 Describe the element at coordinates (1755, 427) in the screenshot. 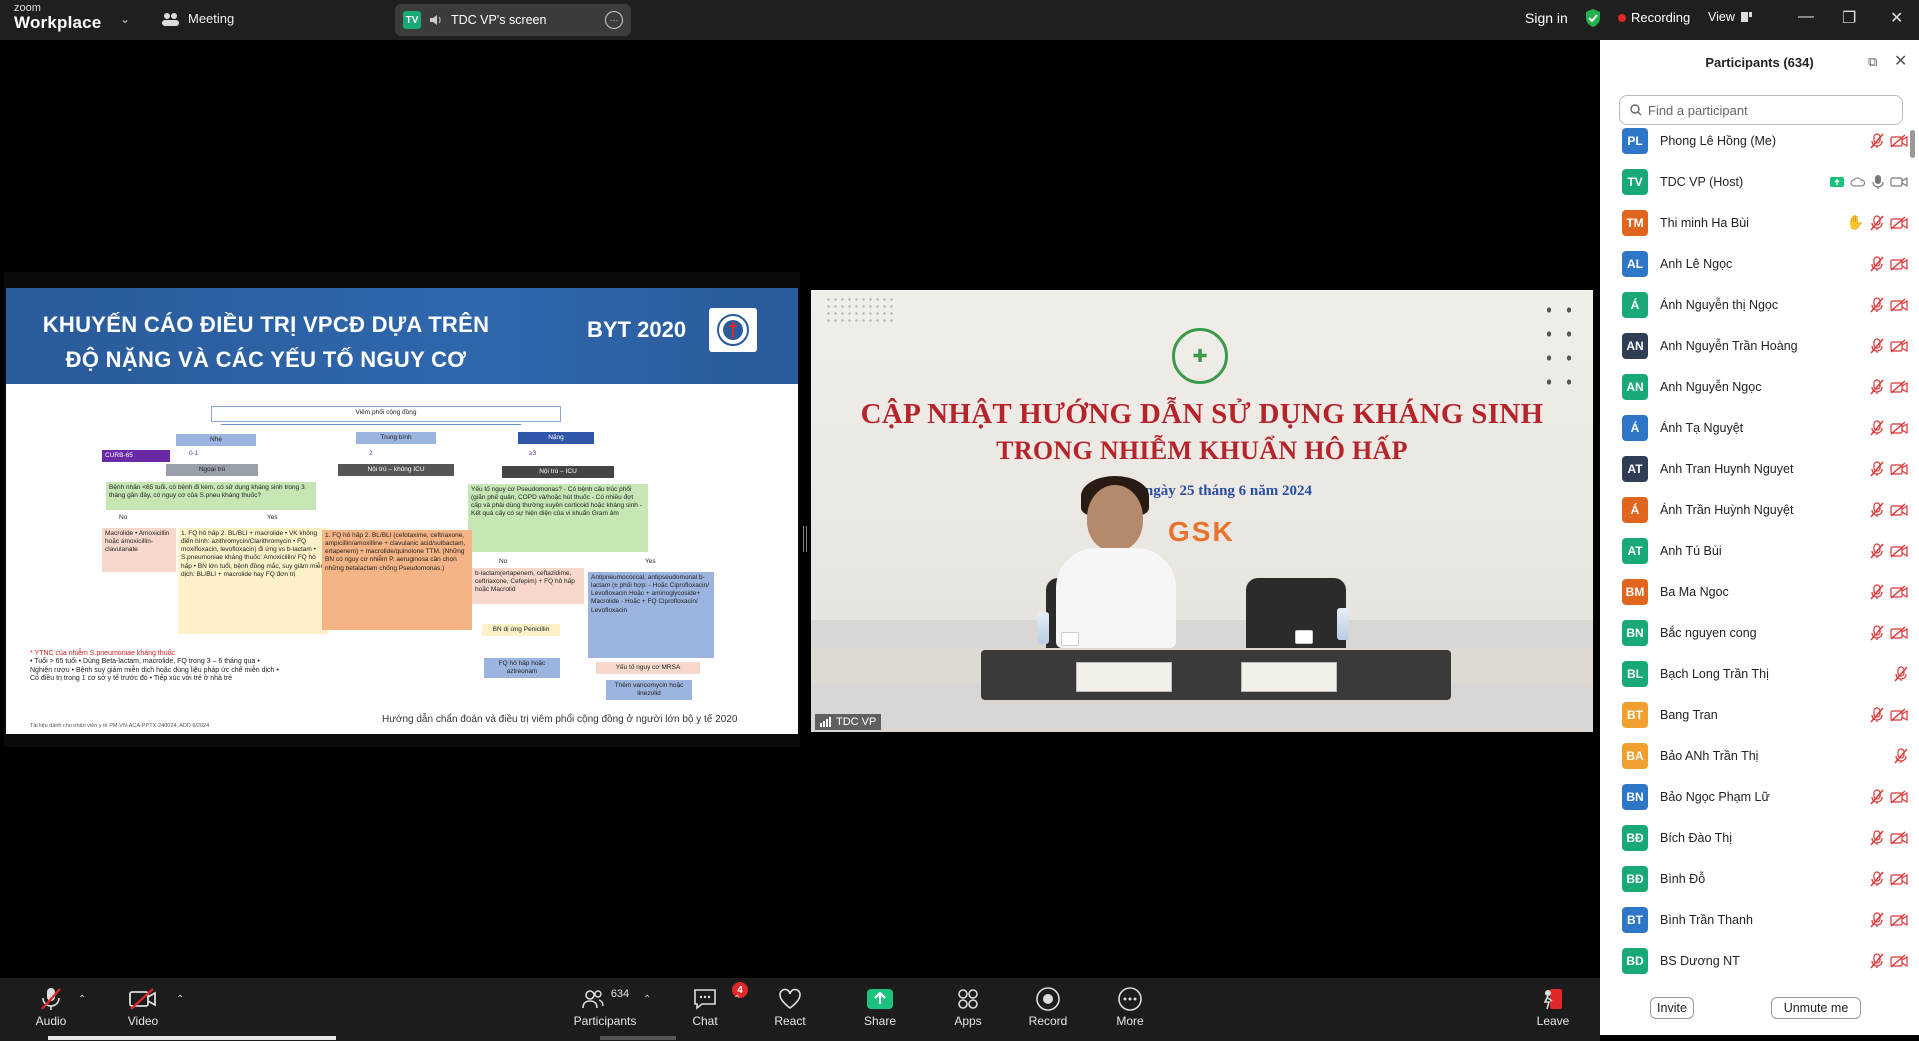

I see `participant-row: Á Ánh Tạ Nguyệt` at that location.